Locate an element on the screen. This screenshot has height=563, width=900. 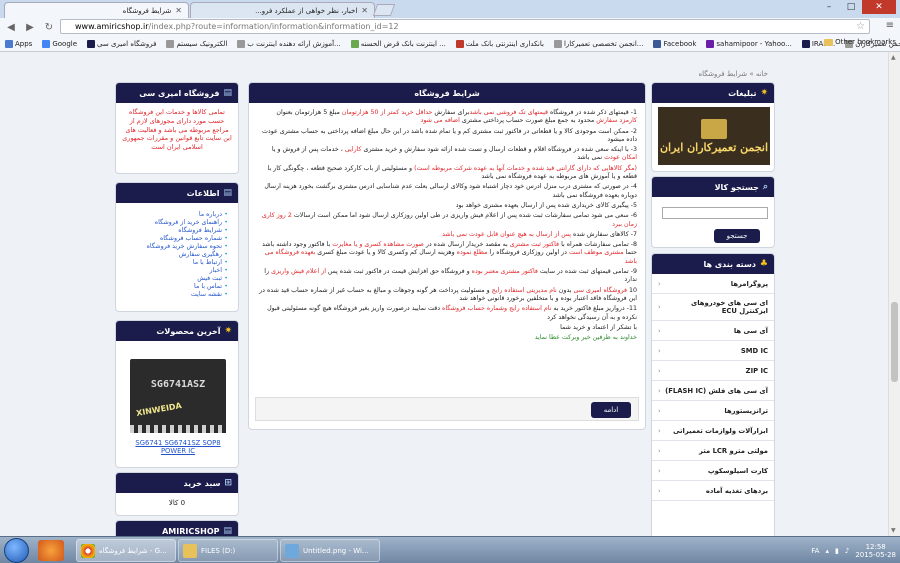
product-image: SG6741ASZ XINWEIDA is located at coordinates (178, 396).